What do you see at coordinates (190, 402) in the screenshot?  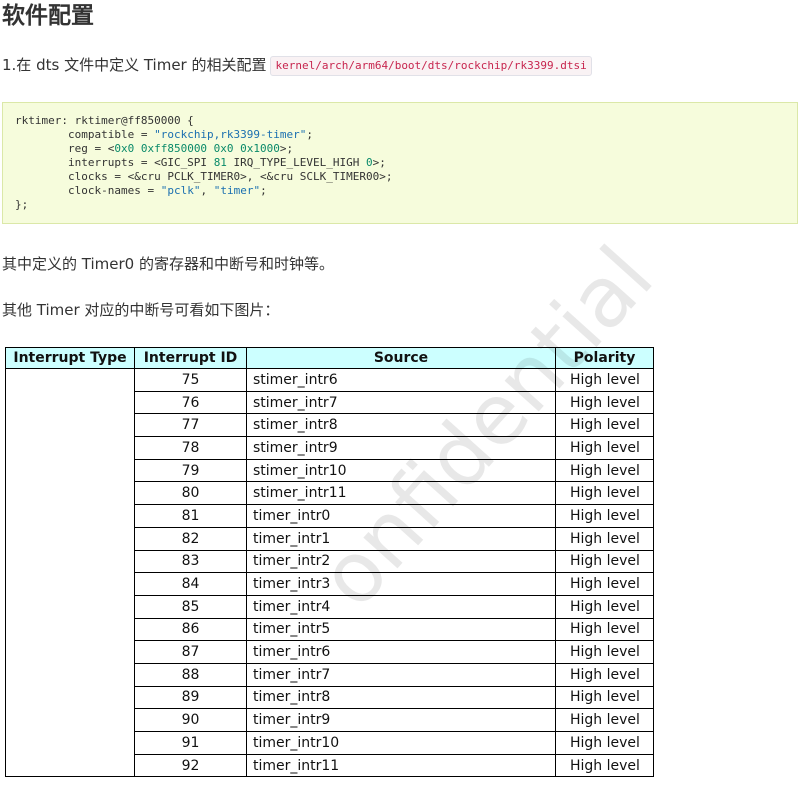 I see `interrupt-id-cell: 76` at bounding box center [190, 402].